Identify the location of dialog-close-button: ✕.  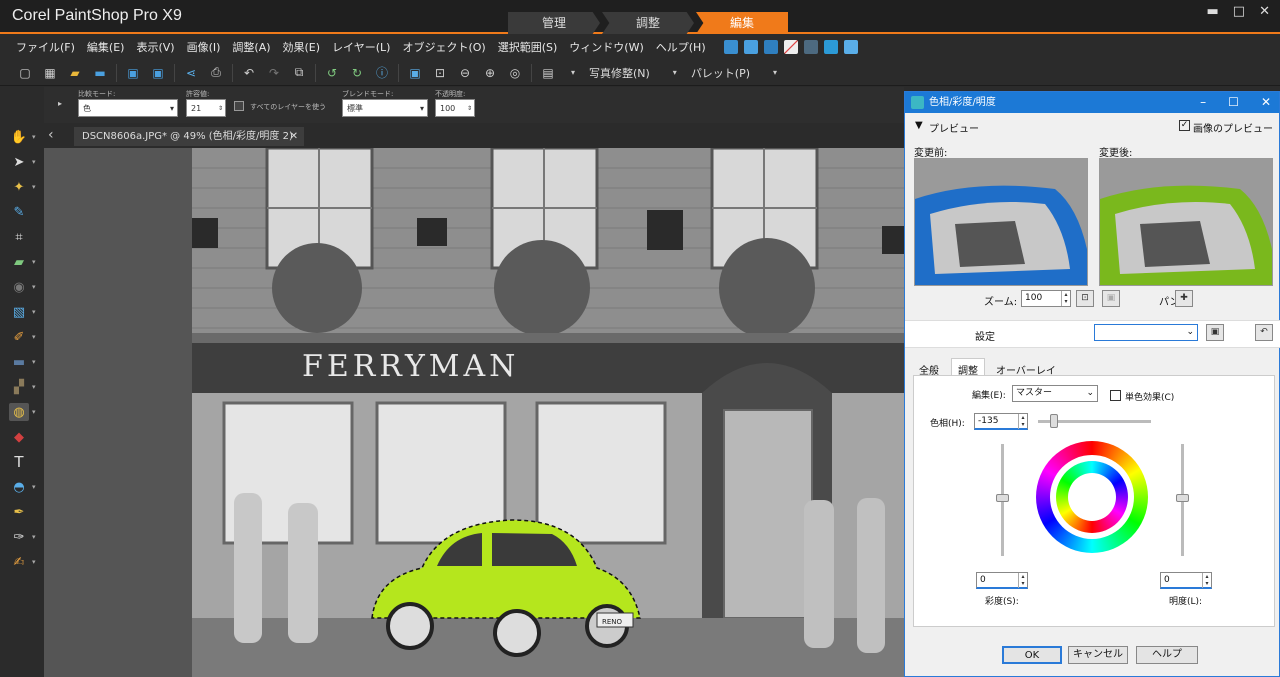
(1266, 102).